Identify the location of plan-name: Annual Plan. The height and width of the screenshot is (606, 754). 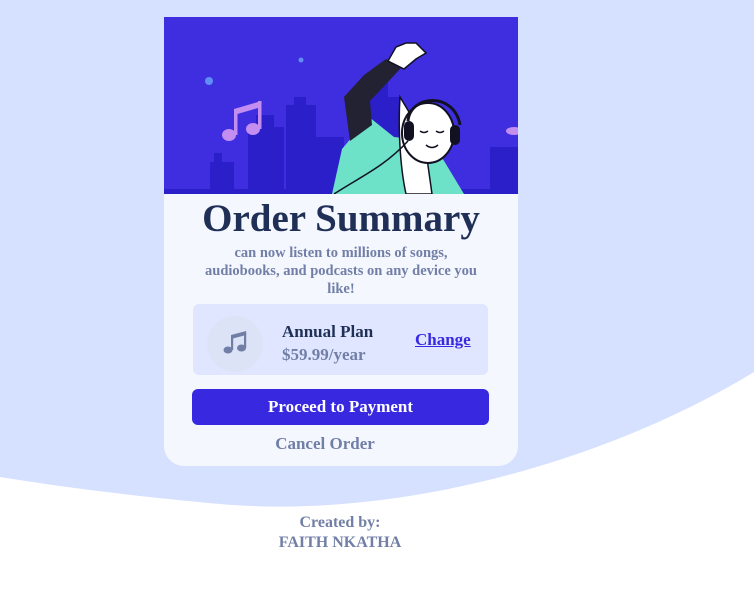
(328, 331).